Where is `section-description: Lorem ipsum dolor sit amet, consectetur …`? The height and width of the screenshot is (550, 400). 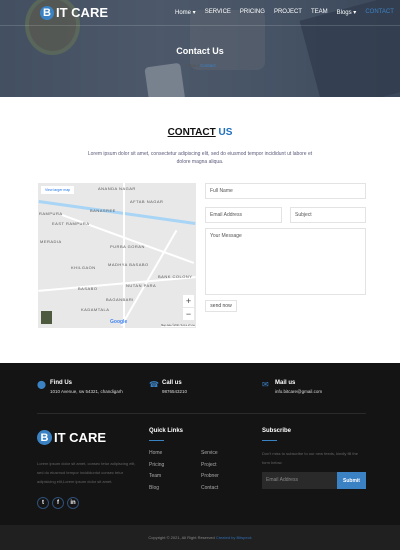 section-description: Lorem ipsum dolor sit amet, consectetur … is located at coordinates (200, 158).